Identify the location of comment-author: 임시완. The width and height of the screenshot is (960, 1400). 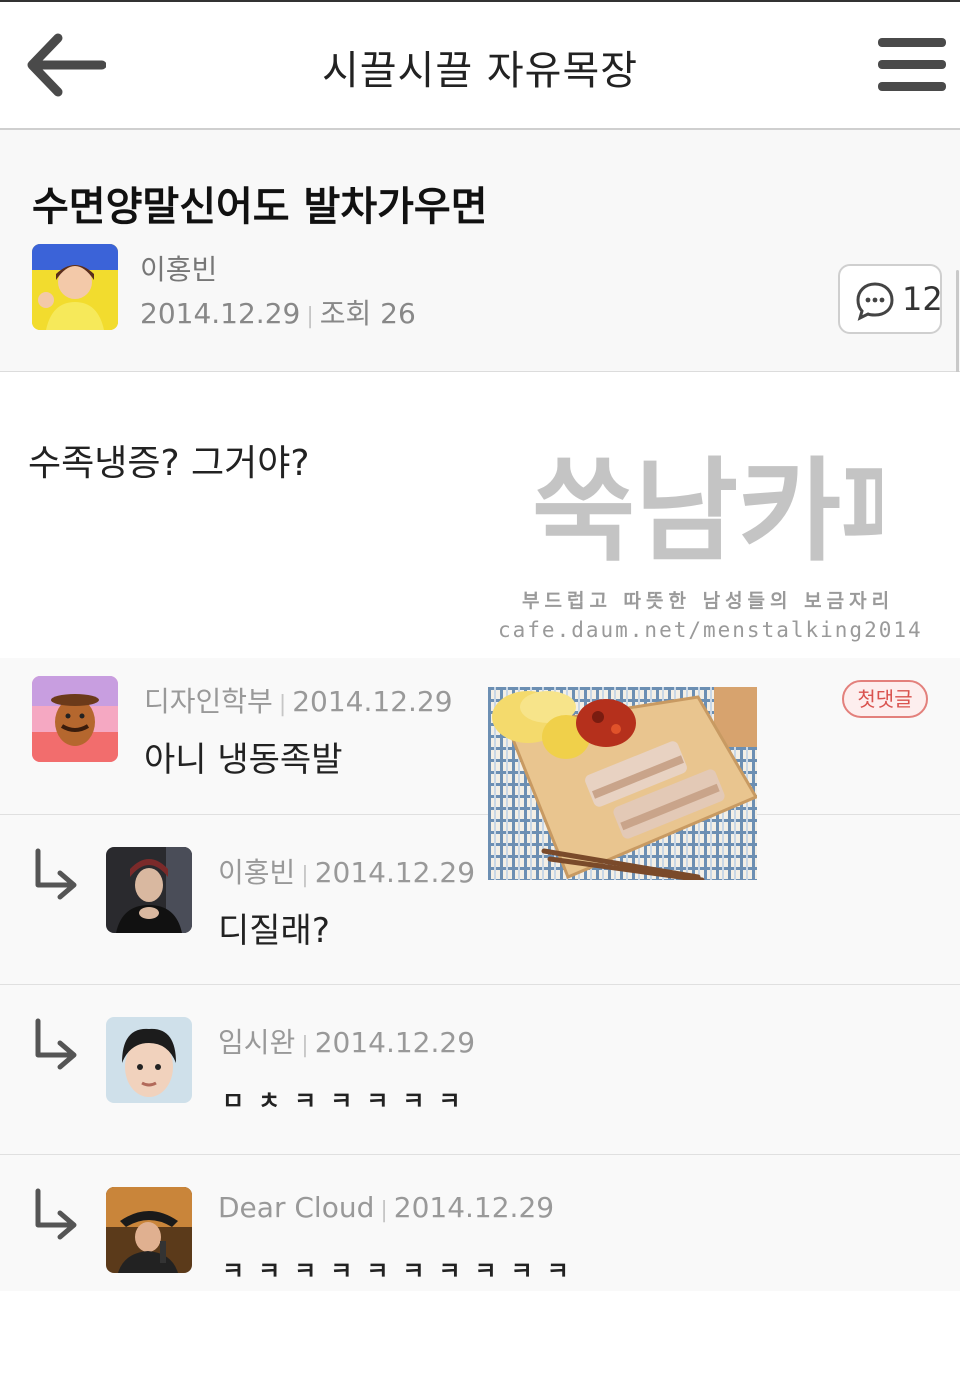
(256, 1042).